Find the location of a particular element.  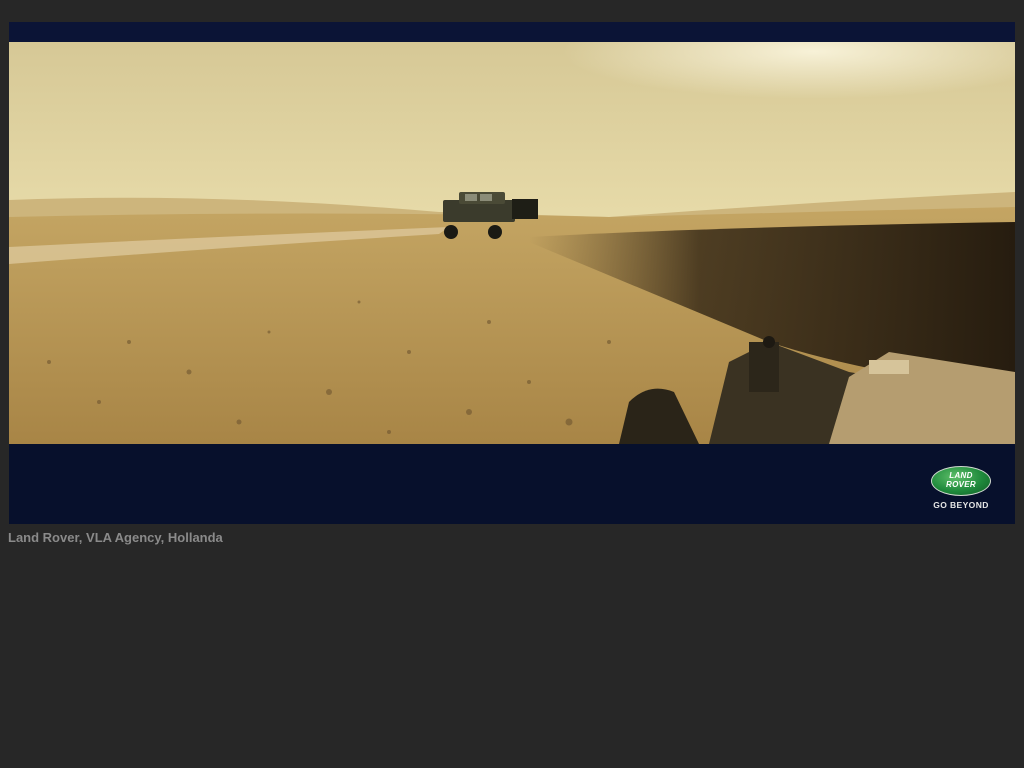

advert-bottom-band: LAND ROVER GO BEYOND is located at coordinates (512, 484).